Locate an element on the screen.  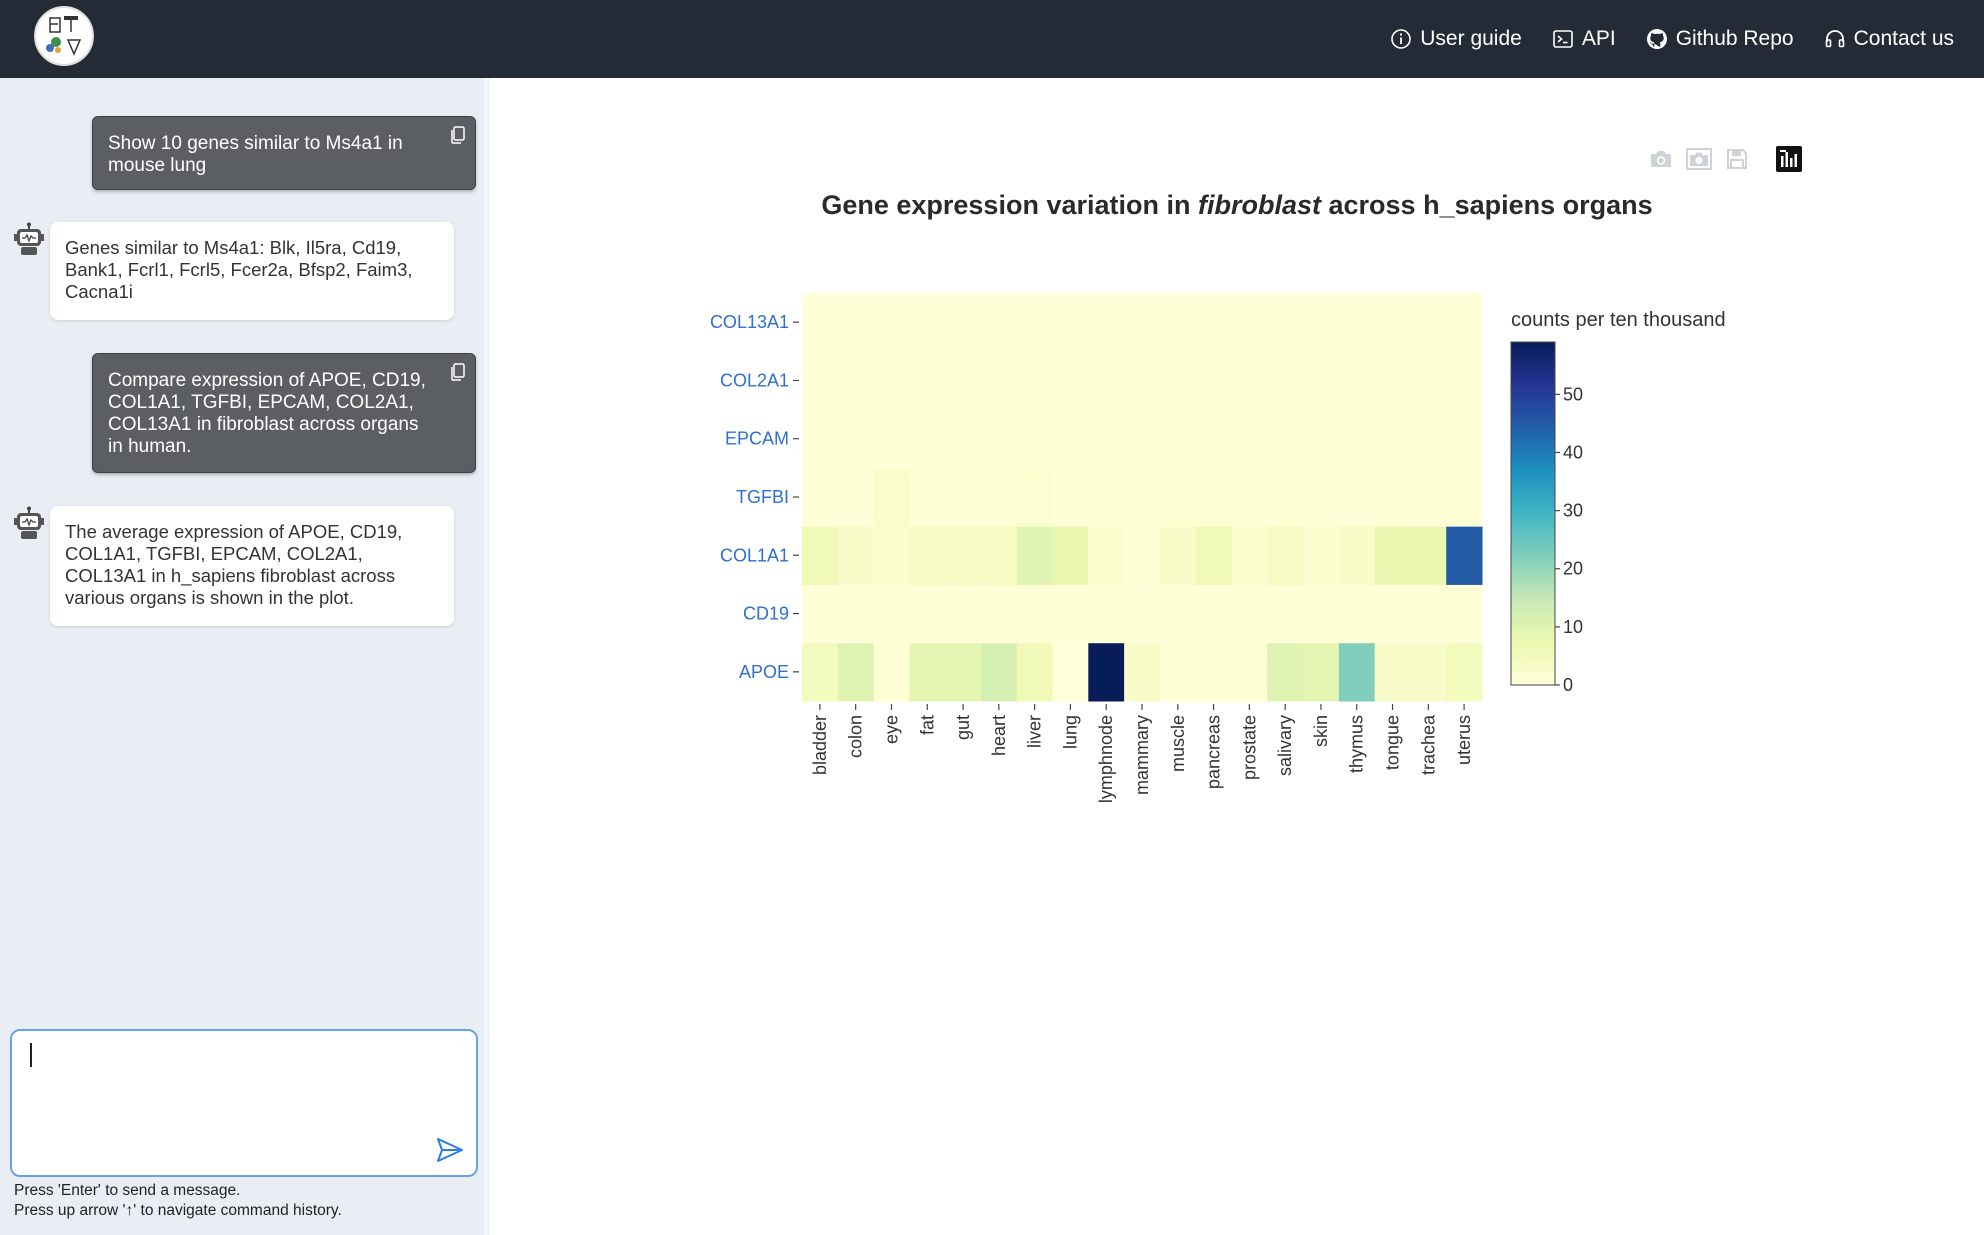
x-tick-label: muscle is located at coordinates (1178, 743).